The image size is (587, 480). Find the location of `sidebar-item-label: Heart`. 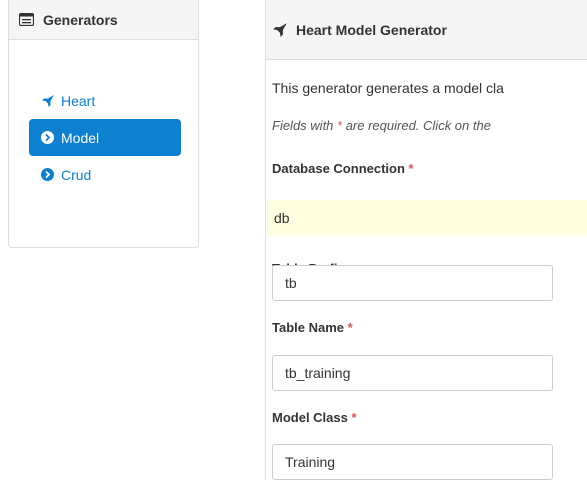

sidebar-item-label: Heart is located at coordinates (78, 100).